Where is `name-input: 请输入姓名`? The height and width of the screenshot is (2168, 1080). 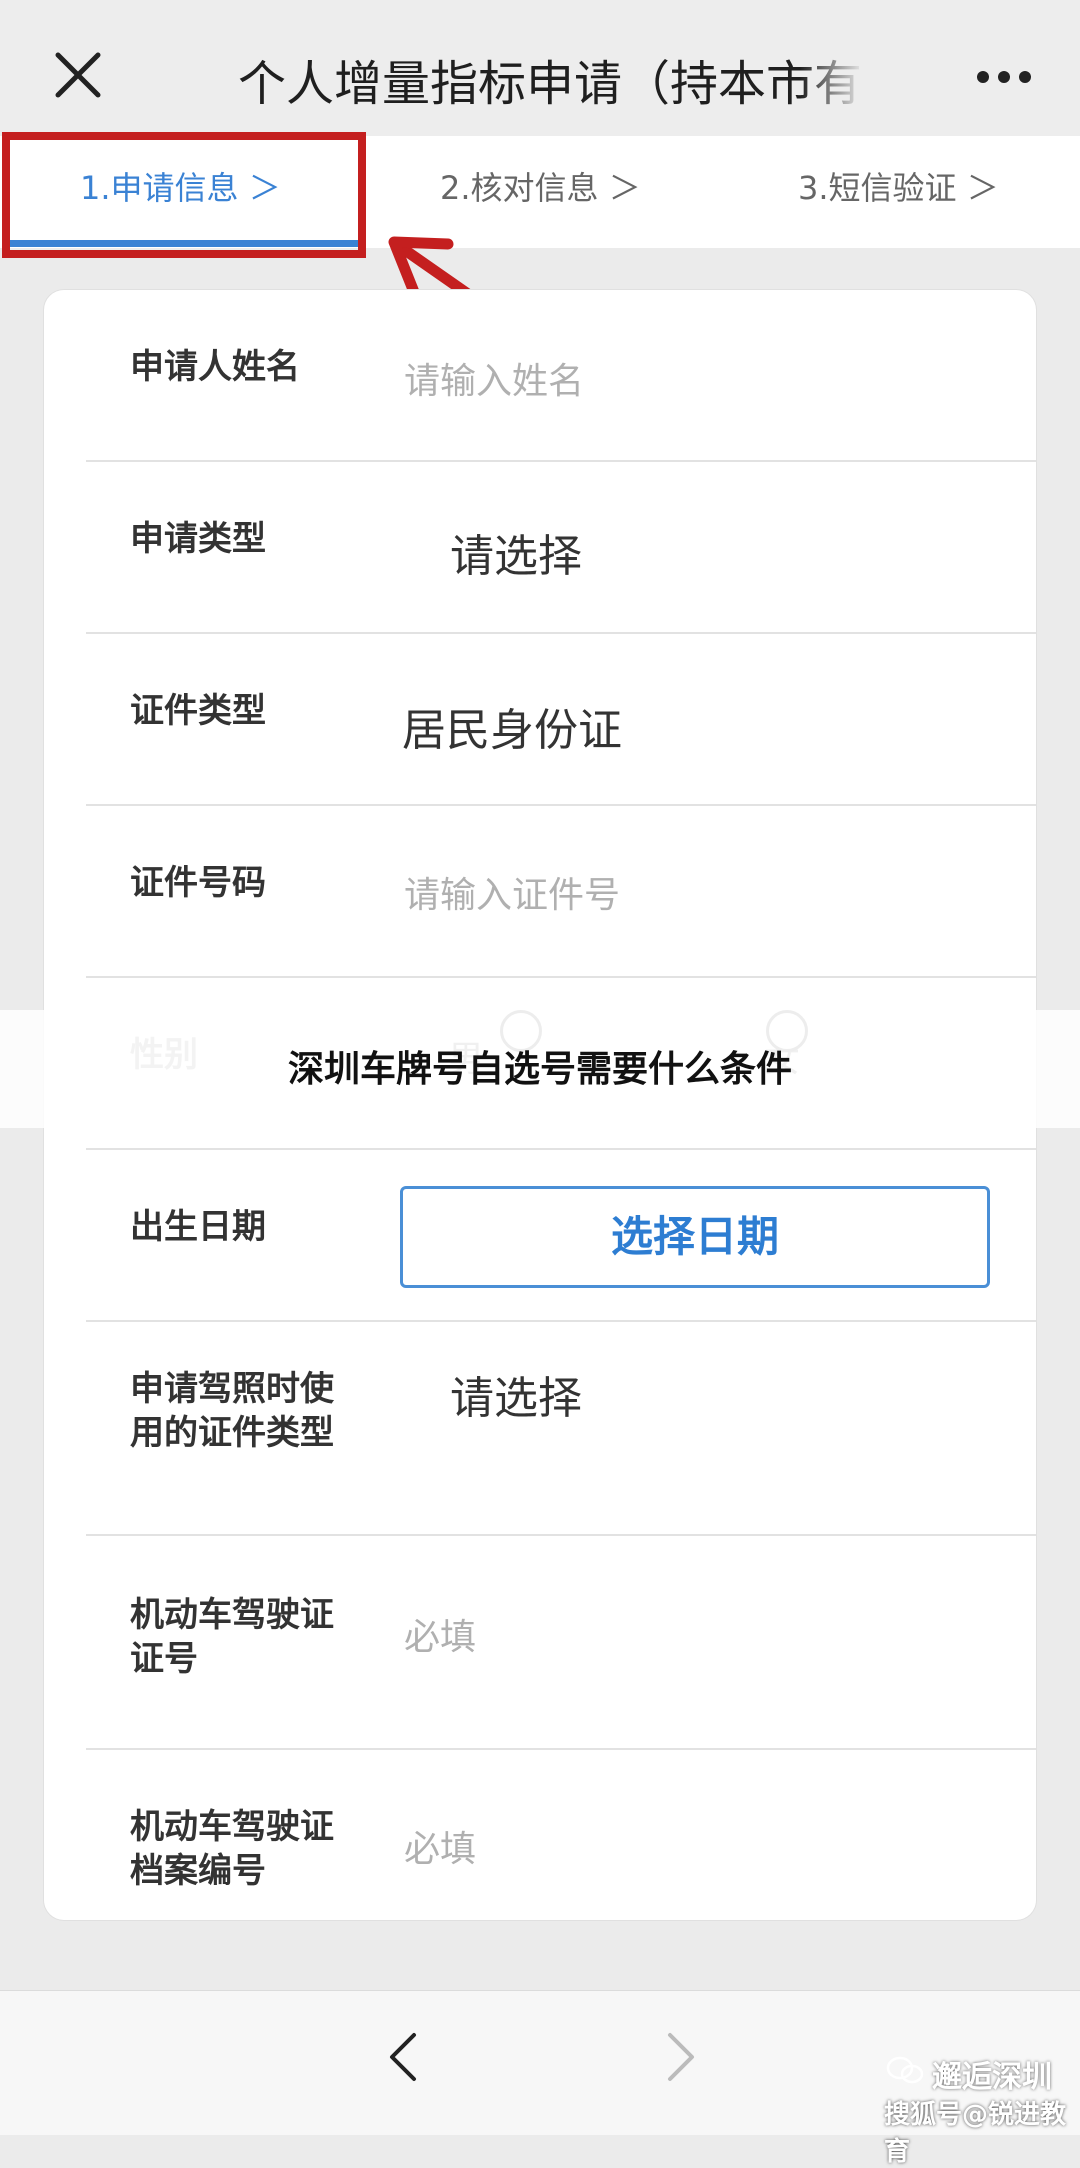 name-input: 请输入姓名 is located at coordinates (494, 378).